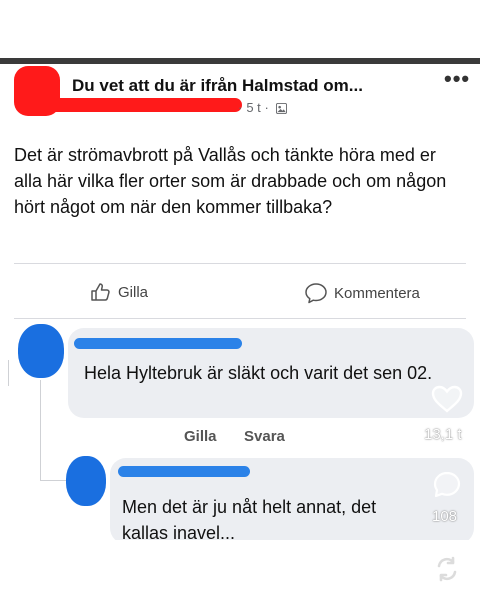  What do you see at coordinates (184, 471) in the screenshot?
I see `redacted-replier-name` at bounding box center [184, 471].